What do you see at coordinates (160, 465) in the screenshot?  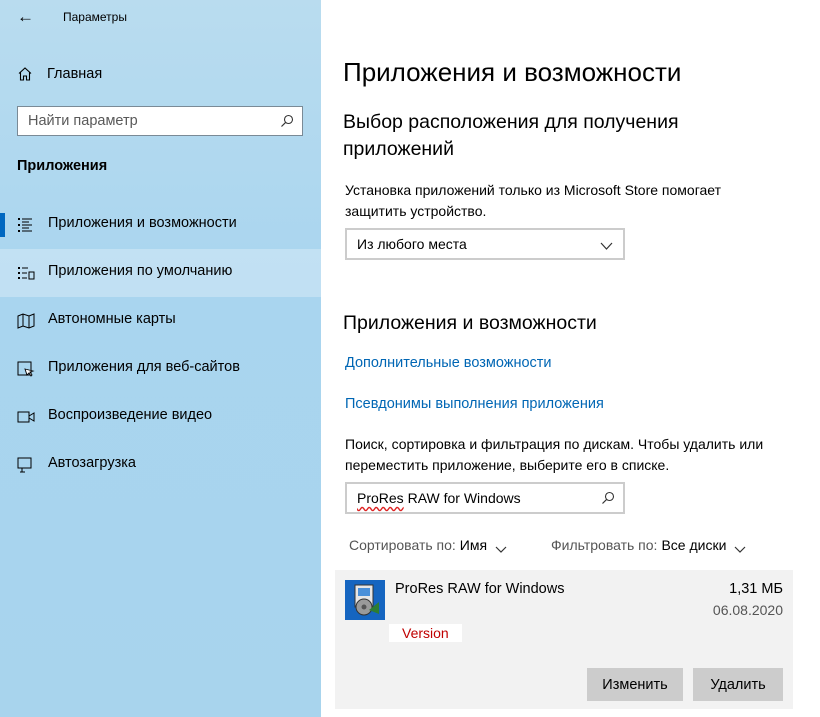 I see `sidebar-item-startup: Автозагрузка` at bounding box center [160, 465].